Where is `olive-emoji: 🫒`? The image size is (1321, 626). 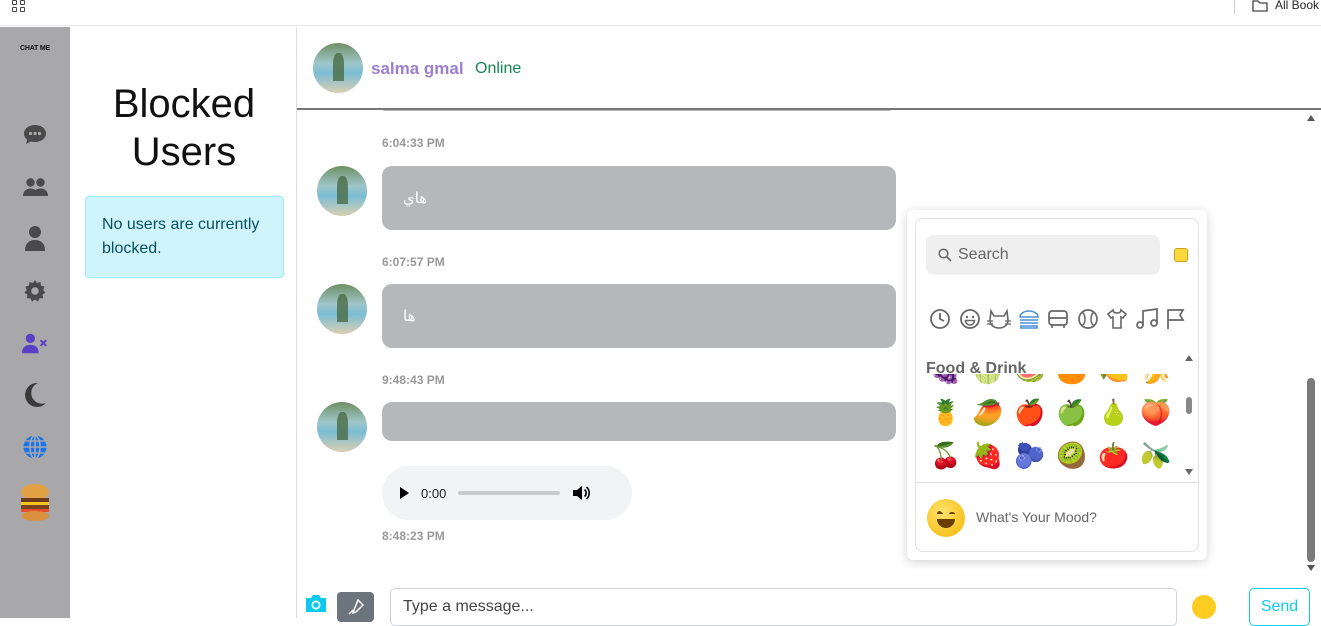
olive-emoji: 🫒 is located at coordinates (1155, 455).